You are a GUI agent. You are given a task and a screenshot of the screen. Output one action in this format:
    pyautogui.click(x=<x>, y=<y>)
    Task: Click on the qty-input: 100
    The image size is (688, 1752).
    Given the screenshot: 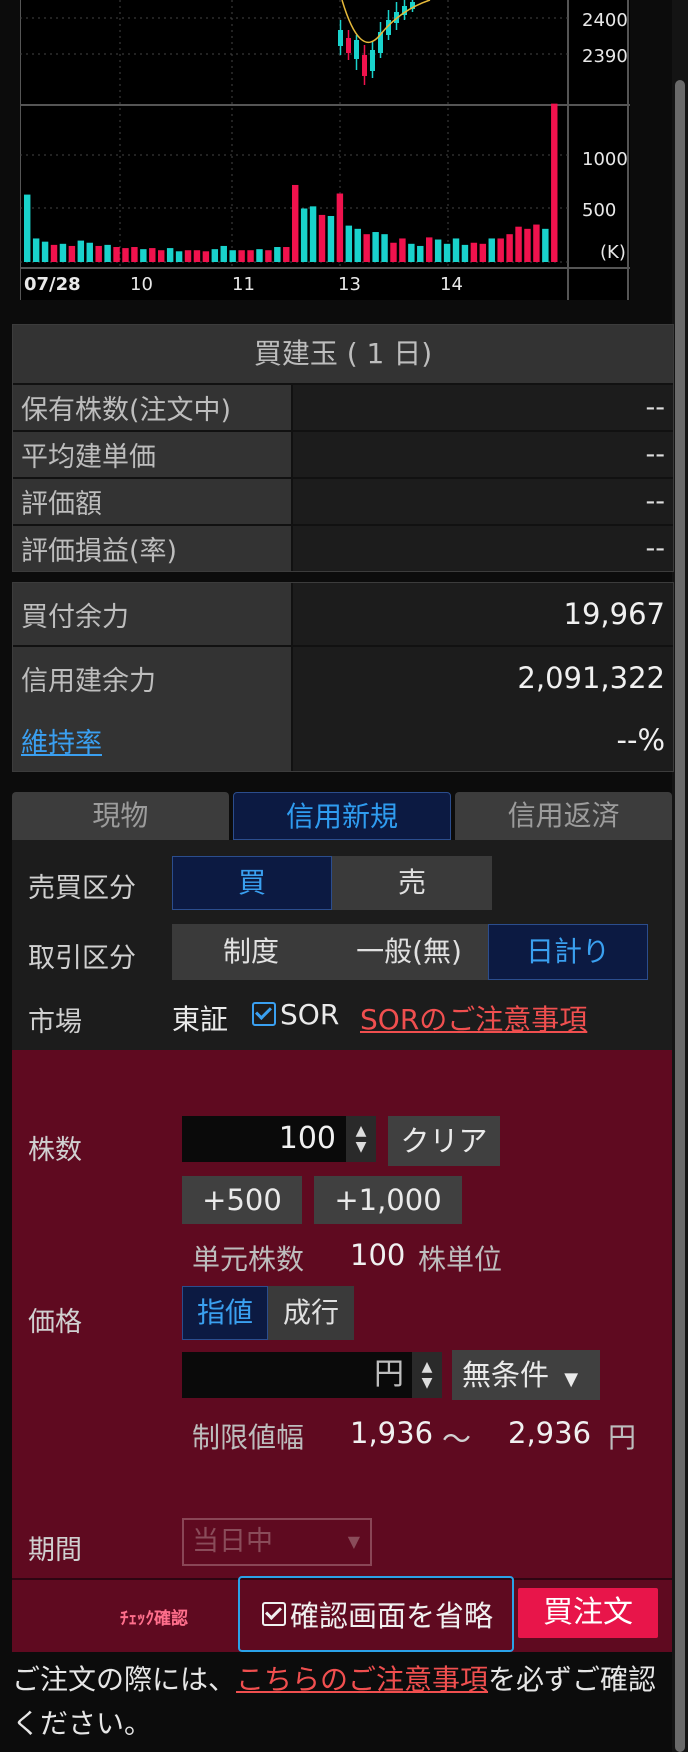 What is the action you would take?
    pyautogui.click(x=264, y=1139)
    